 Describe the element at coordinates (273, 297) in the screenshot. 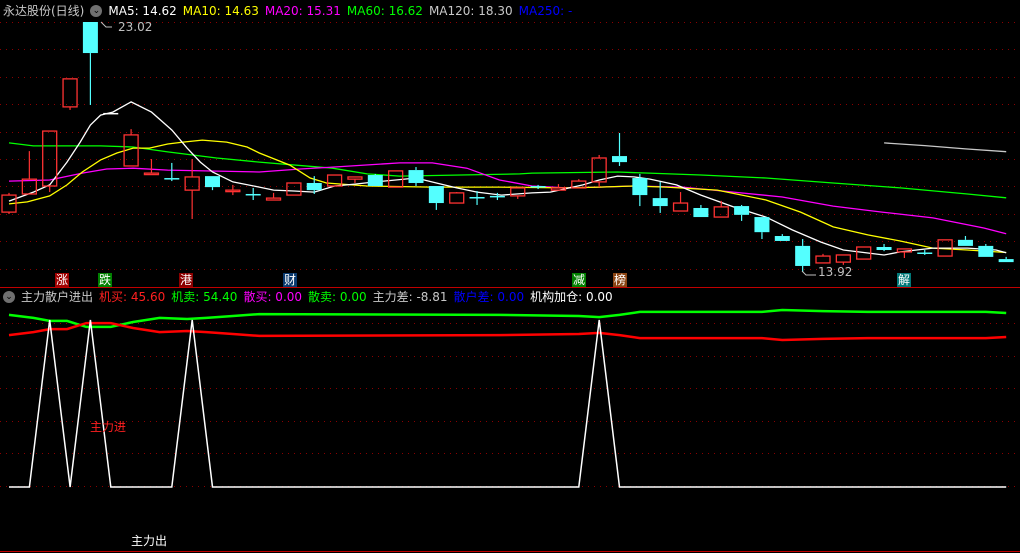

I see `indicator-legend-item: 散买: 0.00` at that location.